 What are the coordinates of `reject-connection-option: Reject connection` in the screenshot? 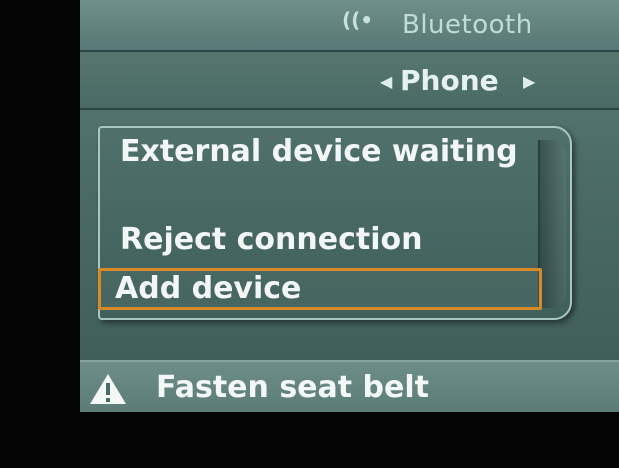 It's located at (271, 239).